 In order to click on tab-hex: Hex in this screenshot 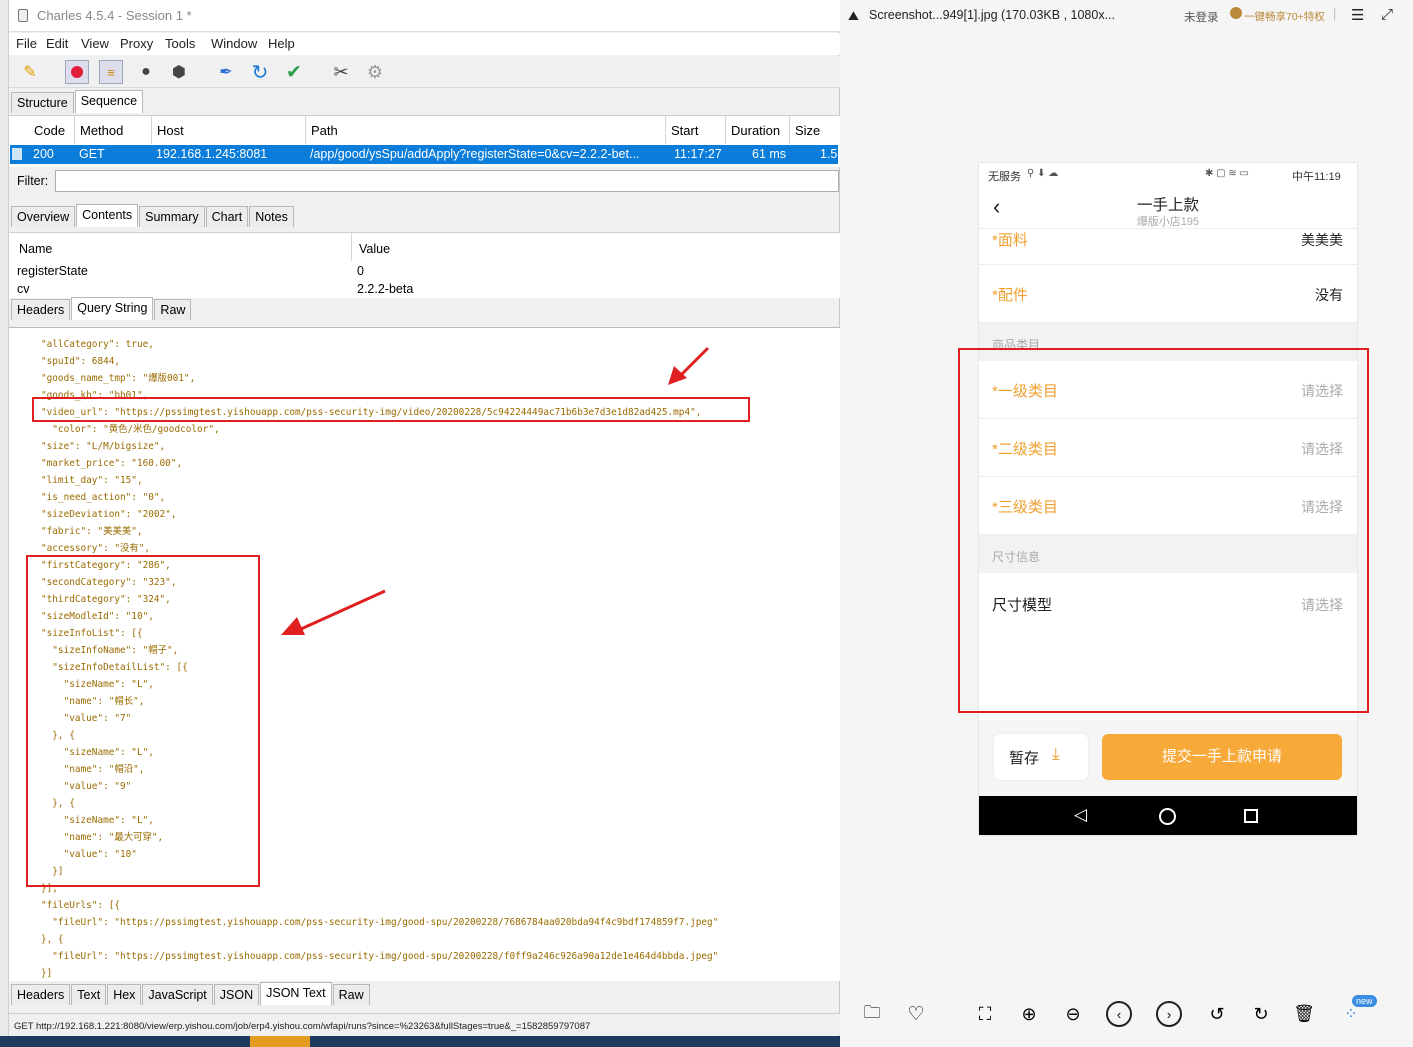, I will do `click(124, 994)`.